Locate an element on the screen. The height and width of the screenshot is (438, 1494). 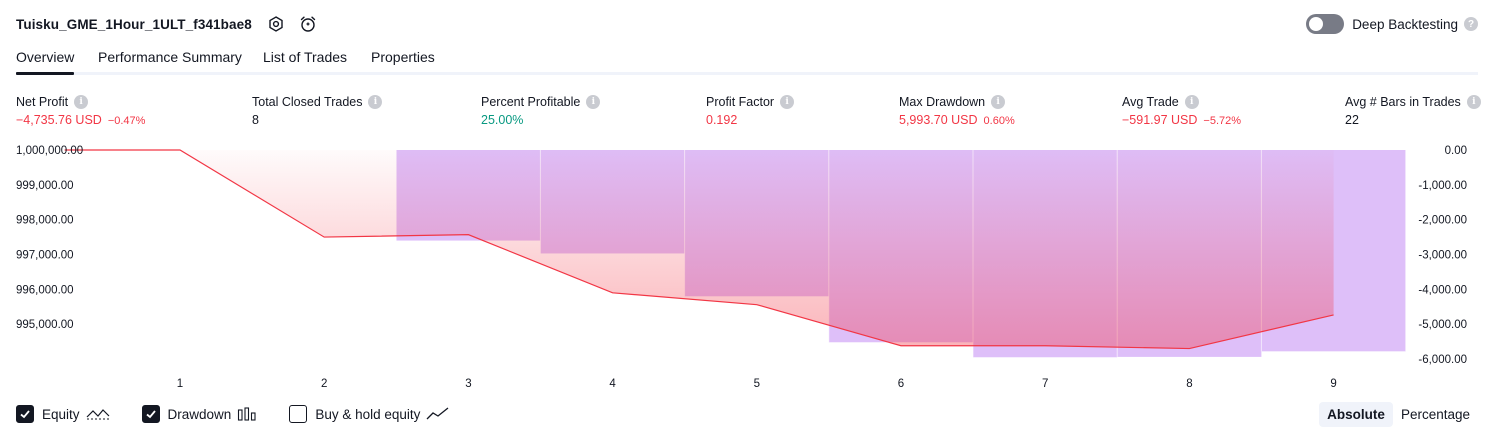
buy-hold-label: Buy & hold equity is located at coordinates (368, 414).